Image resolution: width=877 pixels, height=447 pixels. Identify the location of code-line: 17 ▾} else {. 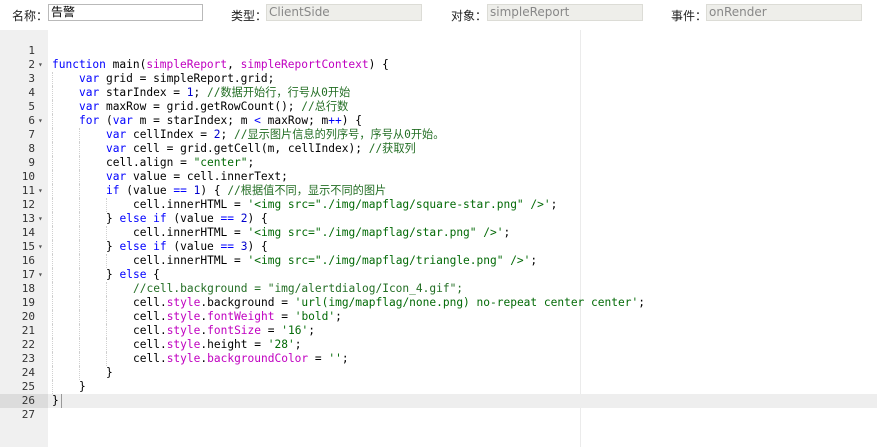
(438, 275).